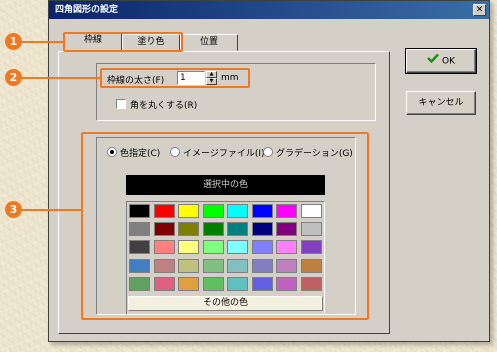 The height and width of the screenshot is (352, 497). Describe the element at coordinates (211, 74) in the screenshot. I see `spin-up-button: ▲` at that location.